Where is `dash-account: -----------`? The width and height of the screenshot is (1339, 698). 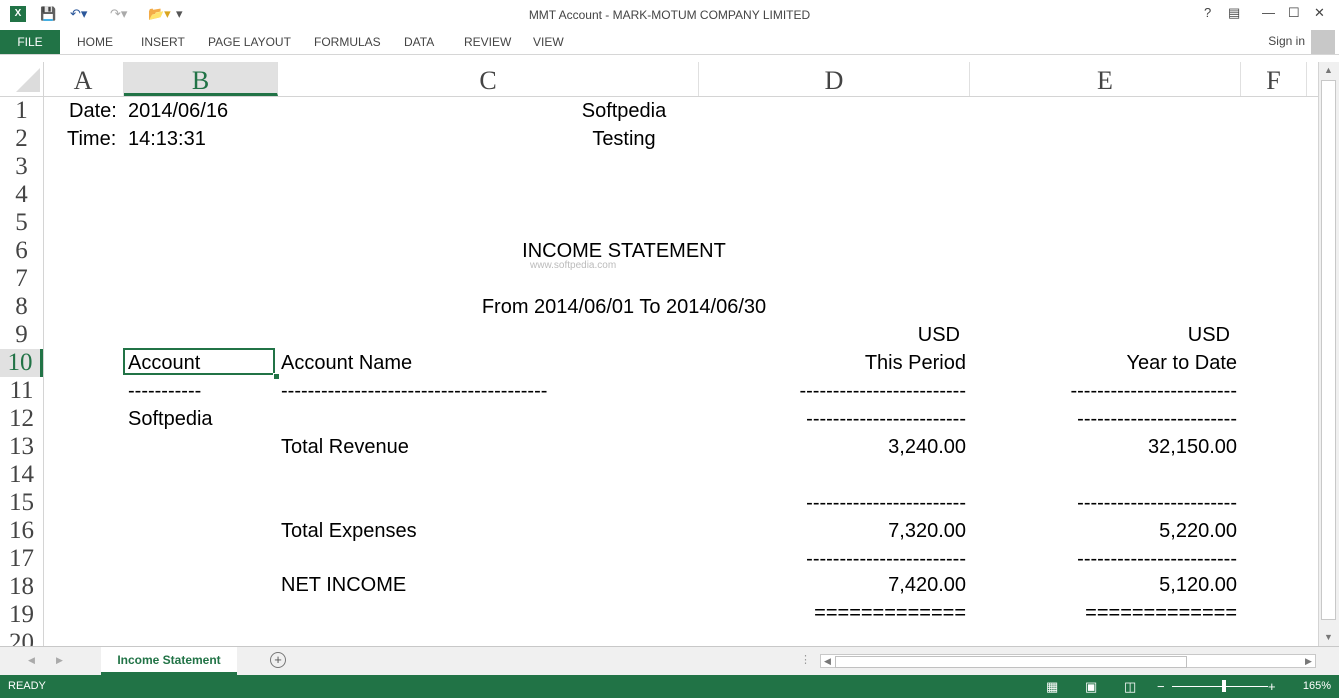 dash-account: ----------- is located at coordinates (165, 391).